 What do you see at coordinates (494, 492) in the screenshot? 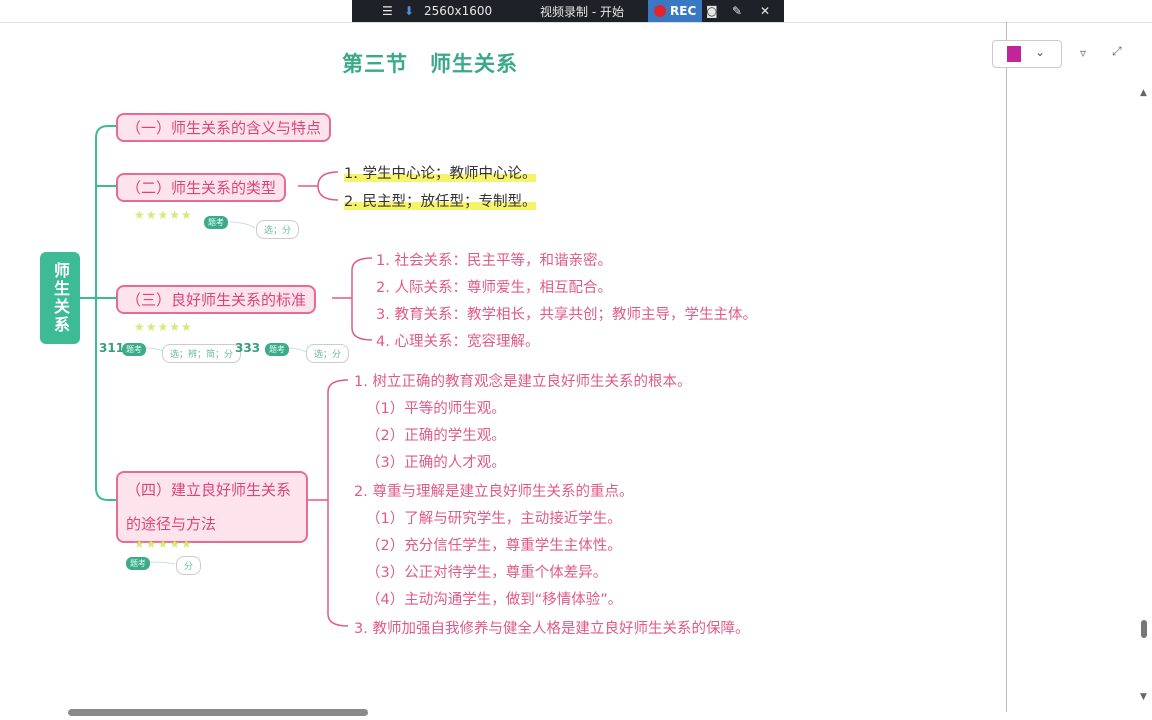
I see `method-item: 2. 尊重与理解是建立良好师生关系的重点。` at bounding box center [494, 492].